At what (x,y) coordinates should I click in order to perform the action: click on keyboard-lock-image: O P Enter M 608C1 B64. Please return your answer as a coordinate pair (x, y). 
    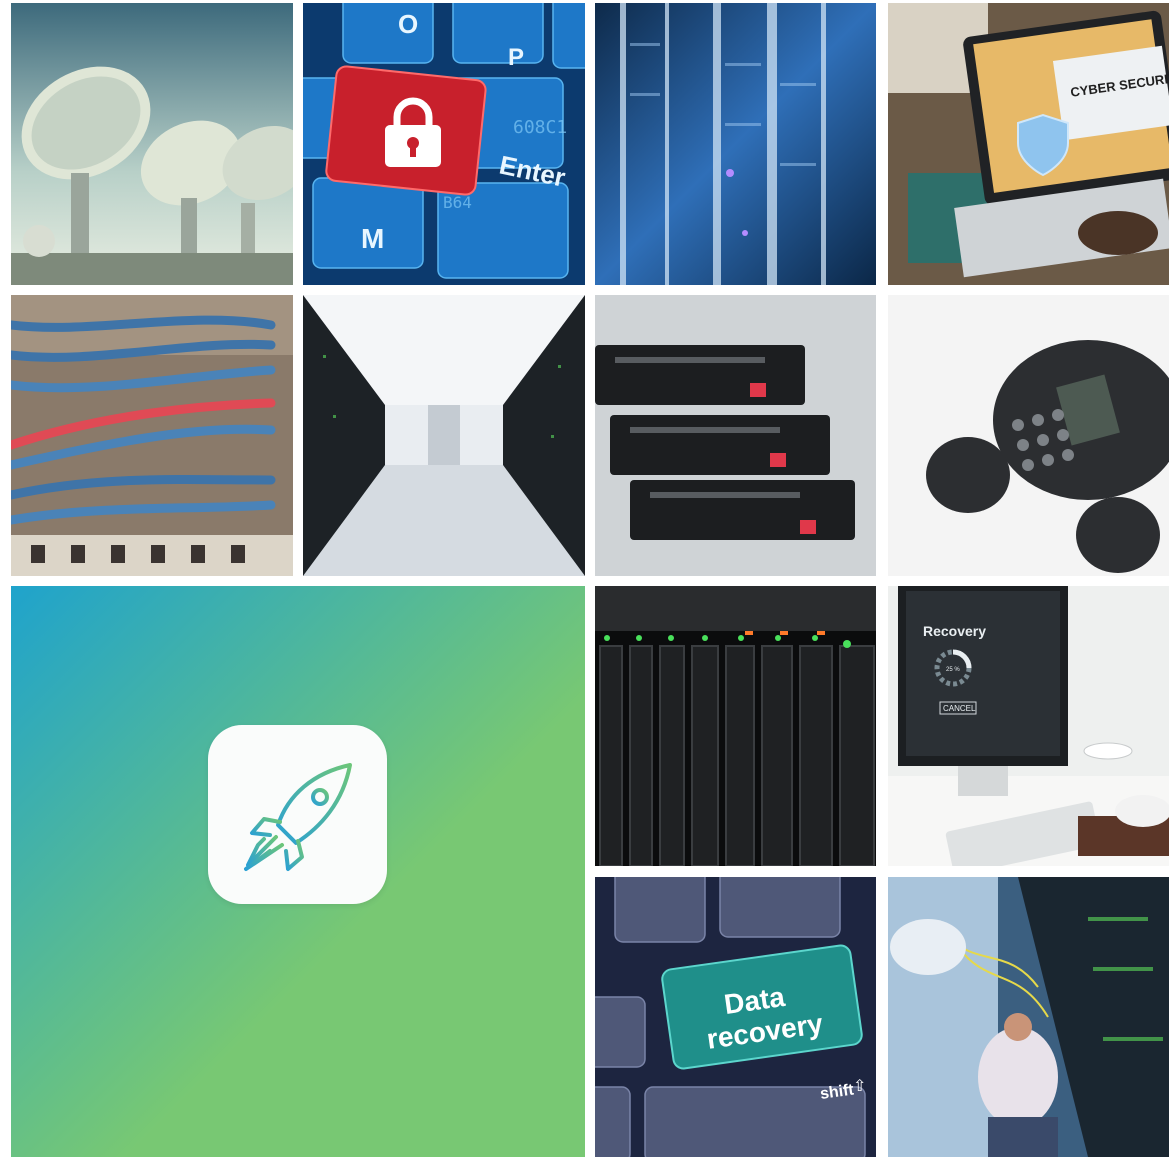
    Looking at the image, I should click on (444, 144).